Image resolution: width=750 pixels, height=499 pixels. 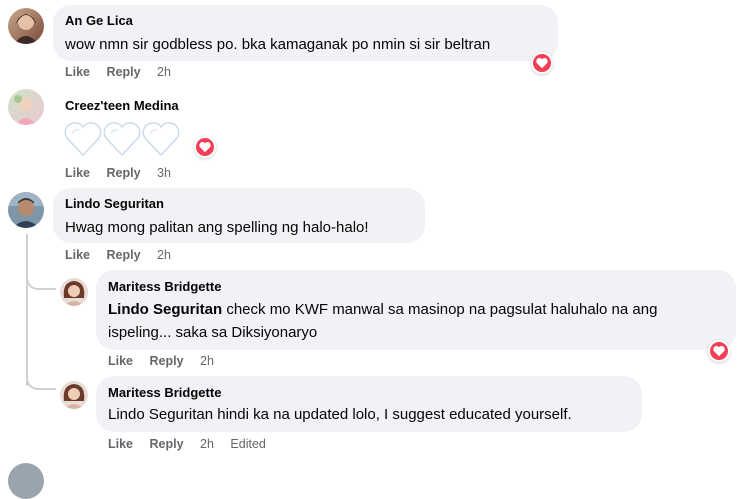 What do you see at coordinates (247, 444) in the screenshot?
I see `edited-label: Edited` at bounding box center [247, 444].